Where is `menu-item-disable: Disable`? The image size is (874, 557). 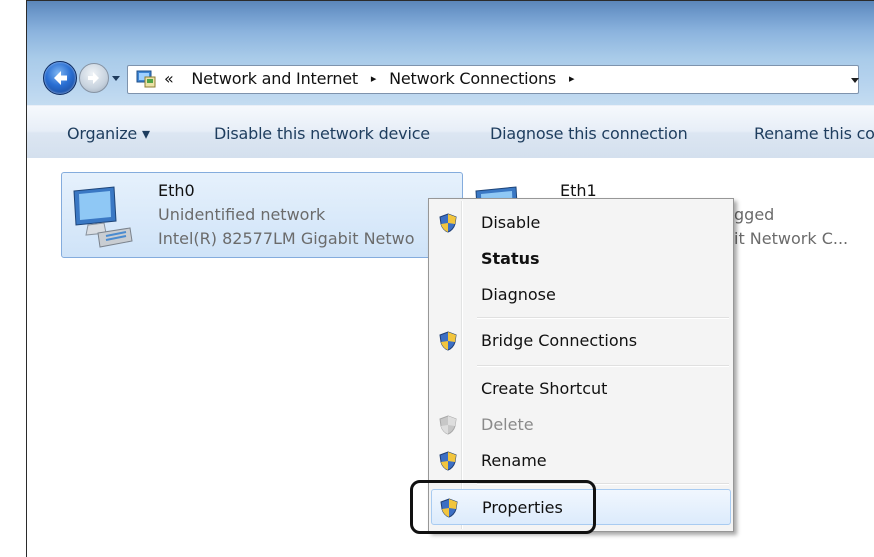
menu-item-disable: Disable is located at coordinates (580, 222).